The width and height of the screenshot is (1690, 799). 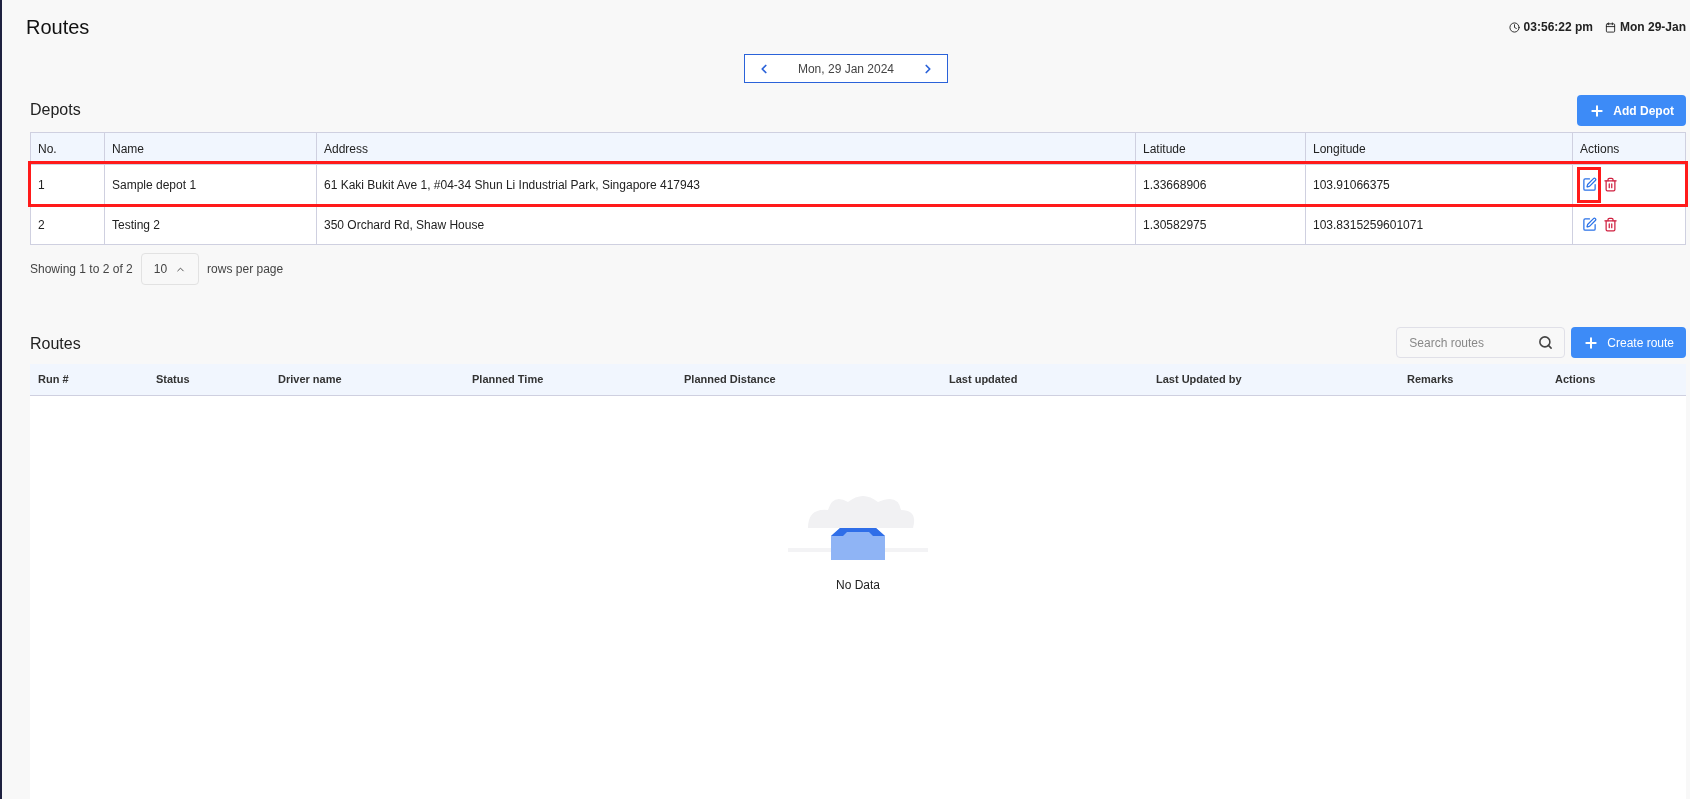 What do you see at coordinates (170, 269) in the screenshot?
I see `page-size-select: 10` at bounding box center [170, 269].